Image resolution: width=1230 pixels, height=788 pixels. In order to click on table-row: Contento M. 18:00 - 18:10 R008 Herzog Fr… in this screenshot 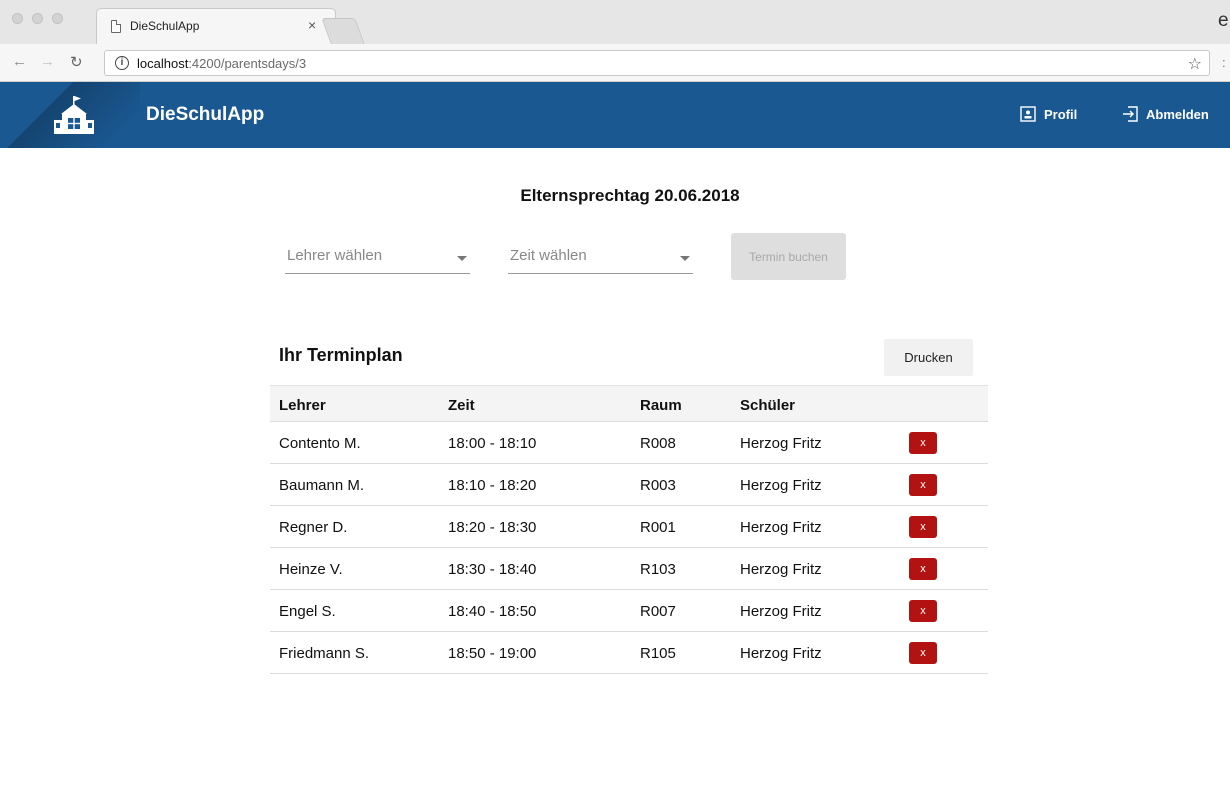, I will do `click(629, 443)`.